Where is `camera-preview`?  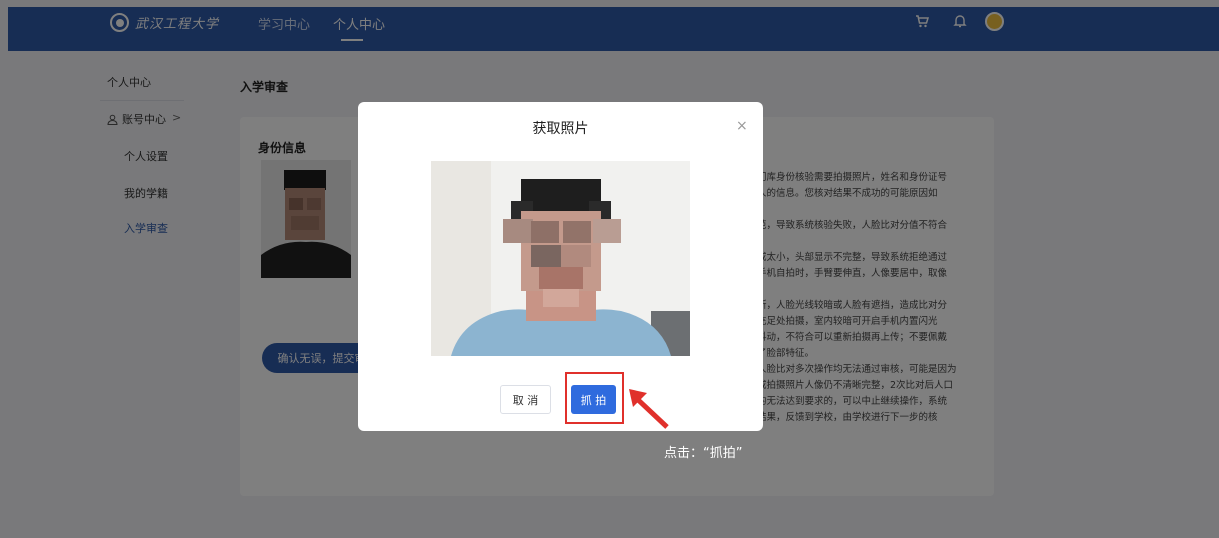 camera-preview is located at coordinates (560, 258).